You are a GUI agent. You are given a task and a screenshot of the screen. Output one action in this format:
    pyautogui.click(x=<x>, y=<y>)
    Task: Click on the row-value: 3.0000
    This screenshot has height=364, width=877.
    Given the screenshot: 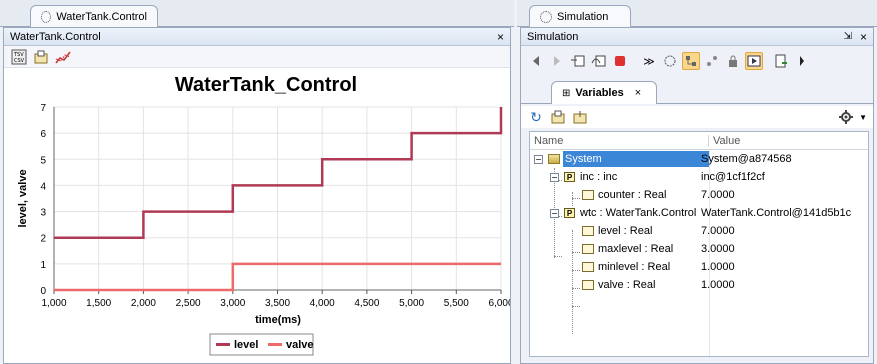 What is the action you would take?
    pyautogui.click(x=718, y=249)
    